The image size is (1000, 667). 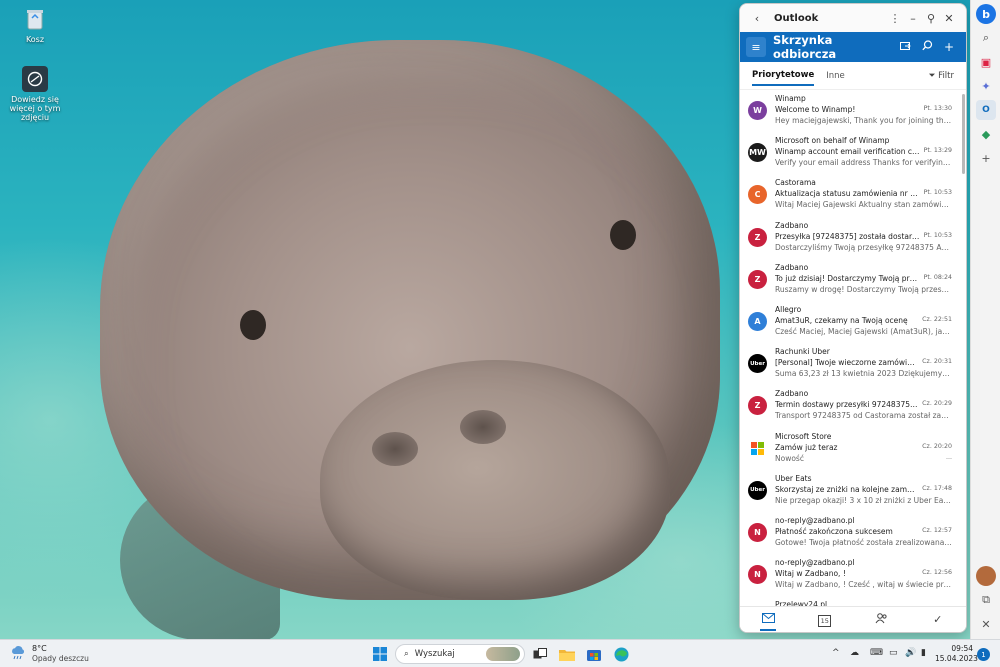 What do you see at coordinates (941, 76) in the screenshot?
I see `filter-button: ⏷ Filtr` at bounding box center [941, 76].